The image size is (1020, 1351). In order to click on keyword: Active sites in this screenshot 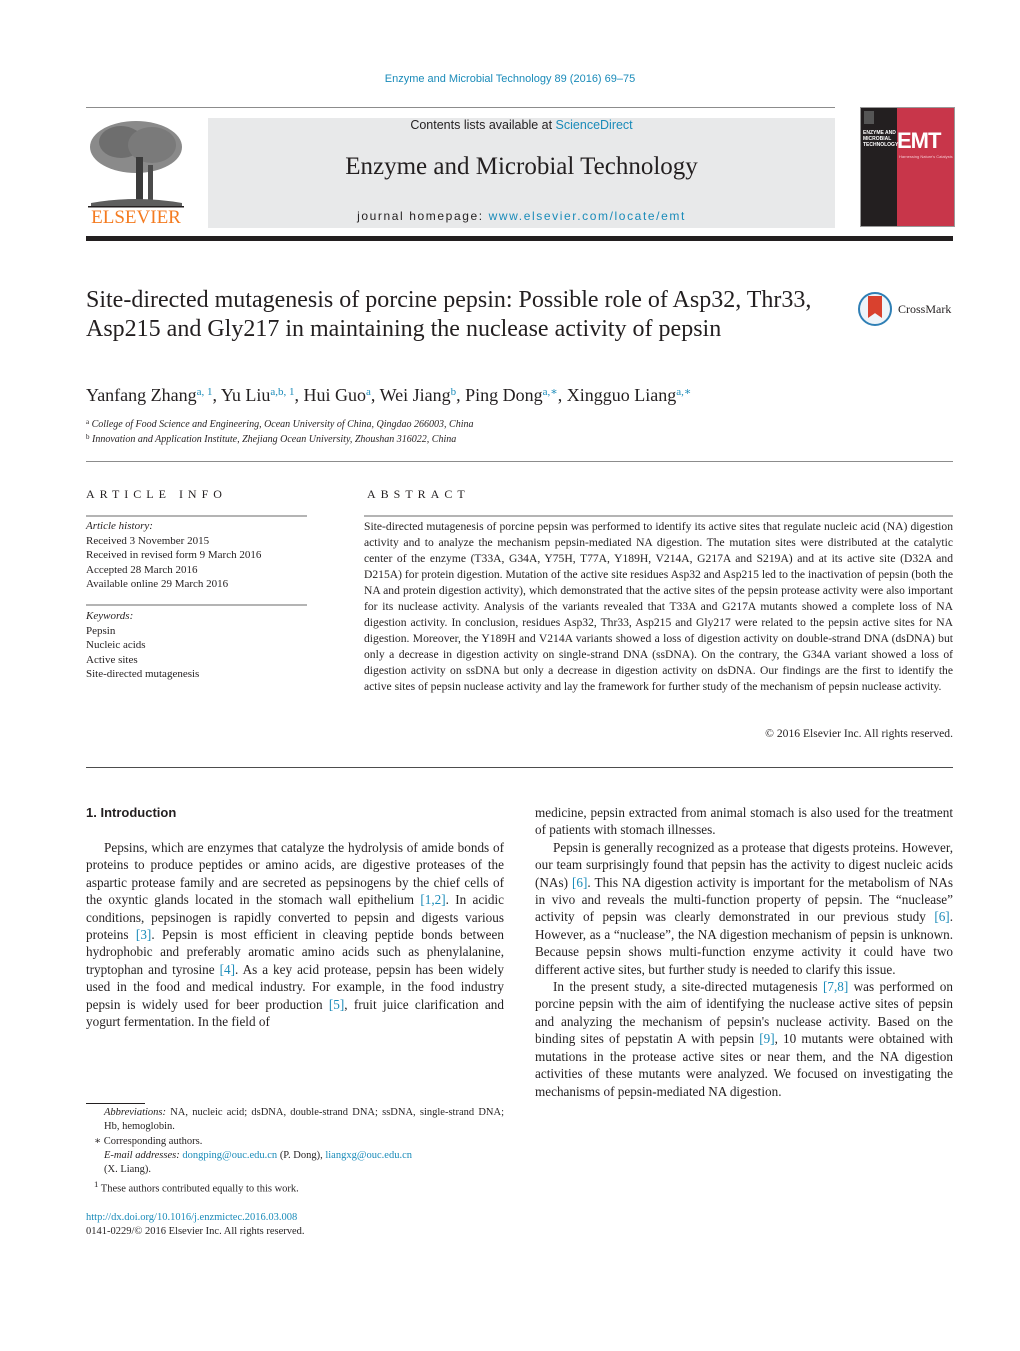, I will do `click(112, 659)`.